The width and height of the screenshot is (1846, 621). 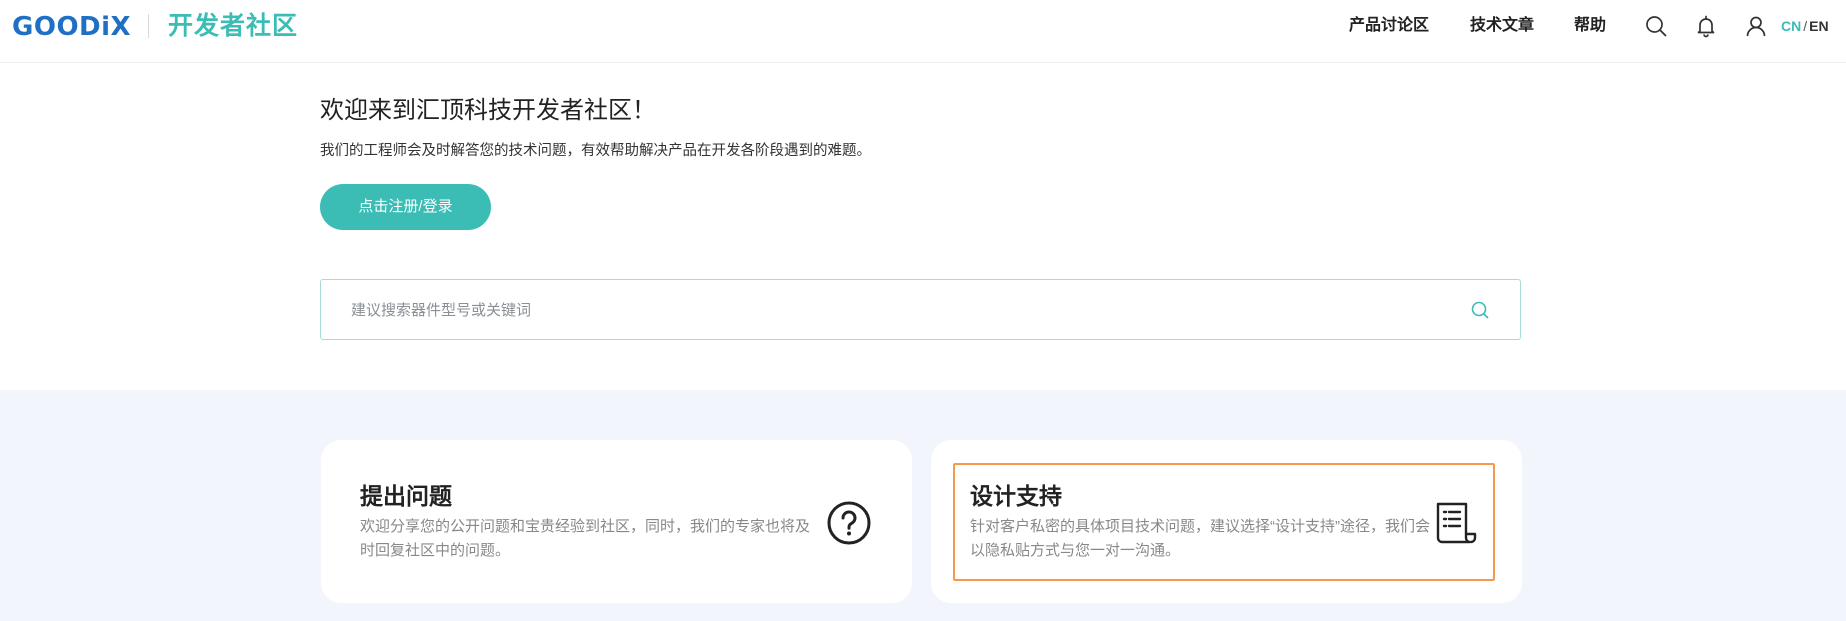 I want to click on lang-en: EN, so click(x=1818, y=26).